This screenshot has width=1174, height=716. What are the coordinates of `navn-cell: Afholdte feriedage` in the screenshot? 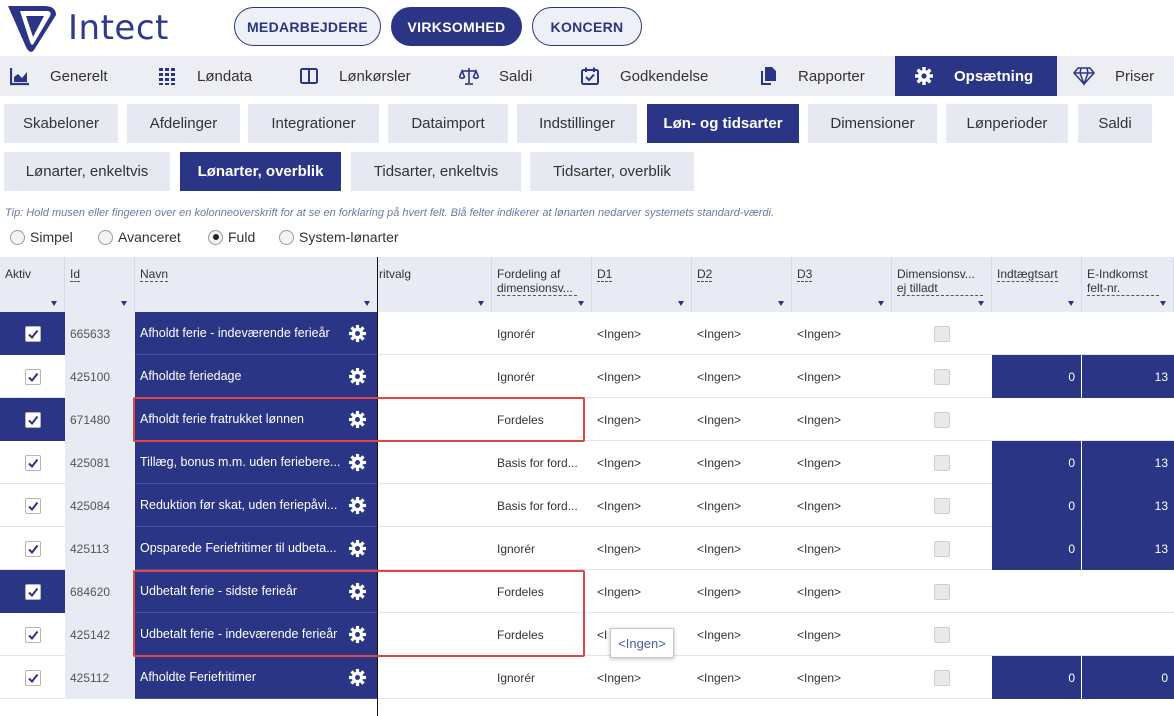 It's located at (256, 376).